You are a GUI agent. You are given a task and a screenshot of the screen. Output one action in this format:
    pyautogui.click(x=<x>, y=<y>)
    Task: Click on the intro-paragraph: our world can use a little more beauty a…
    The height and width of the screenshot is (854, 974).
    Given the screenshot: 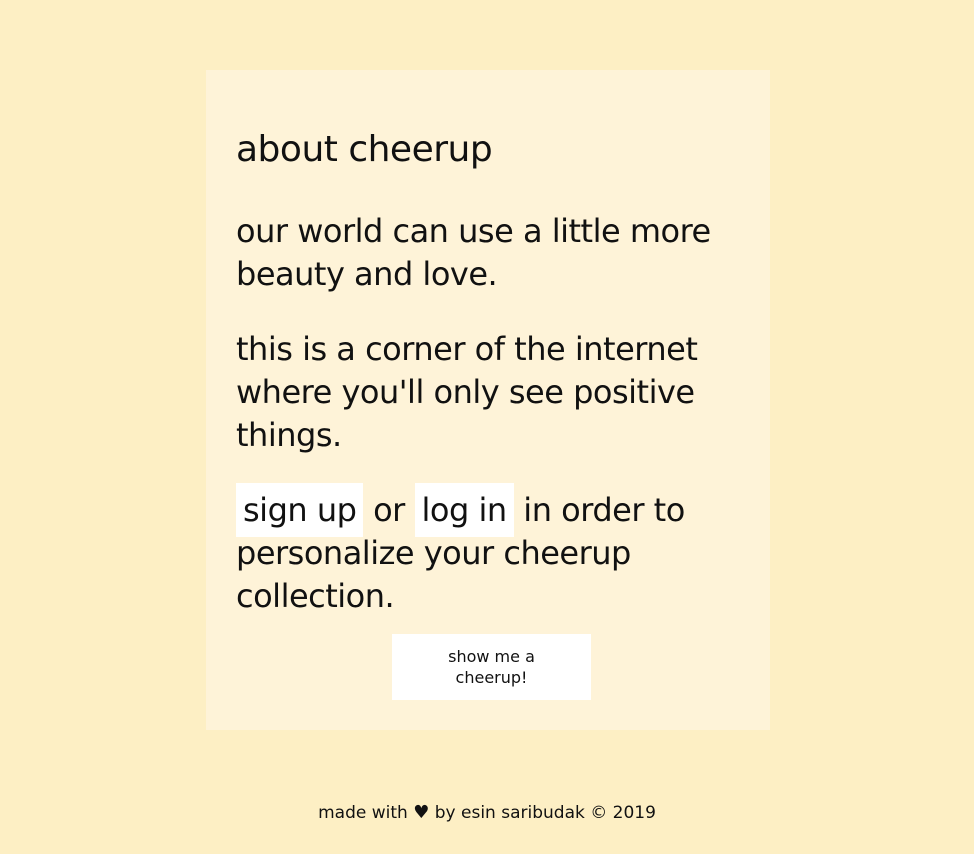 What is the action you would take?
    pyautogui.click(x=473, y=252)
    